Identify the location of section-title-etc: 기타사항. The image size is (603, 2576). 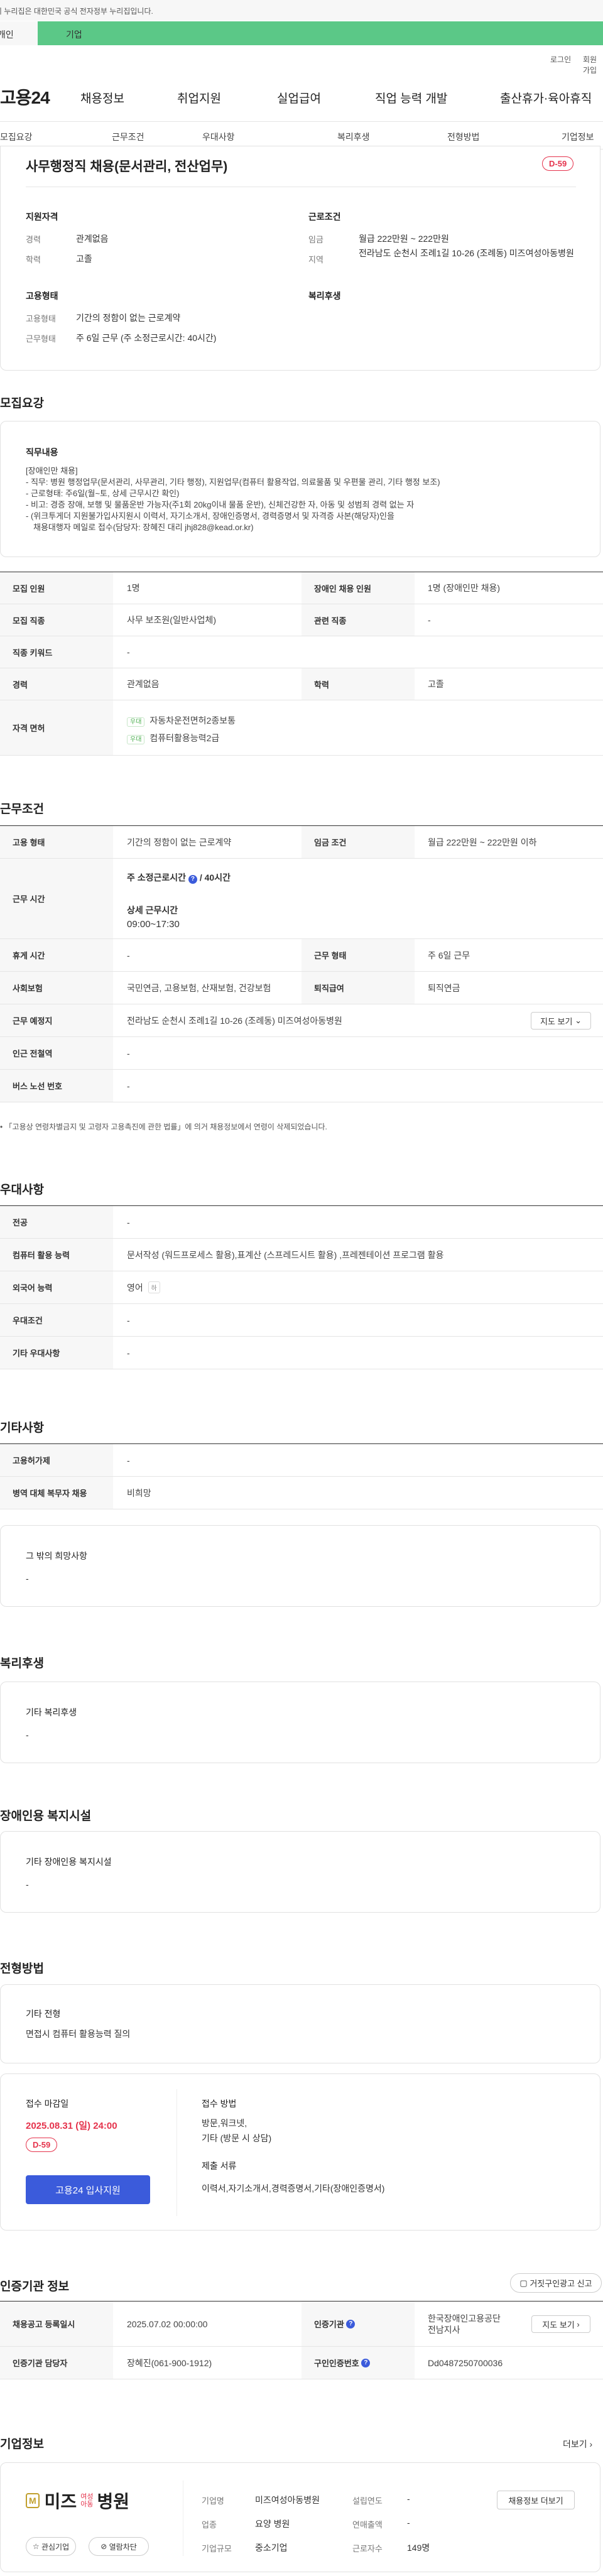
(22, 1428).